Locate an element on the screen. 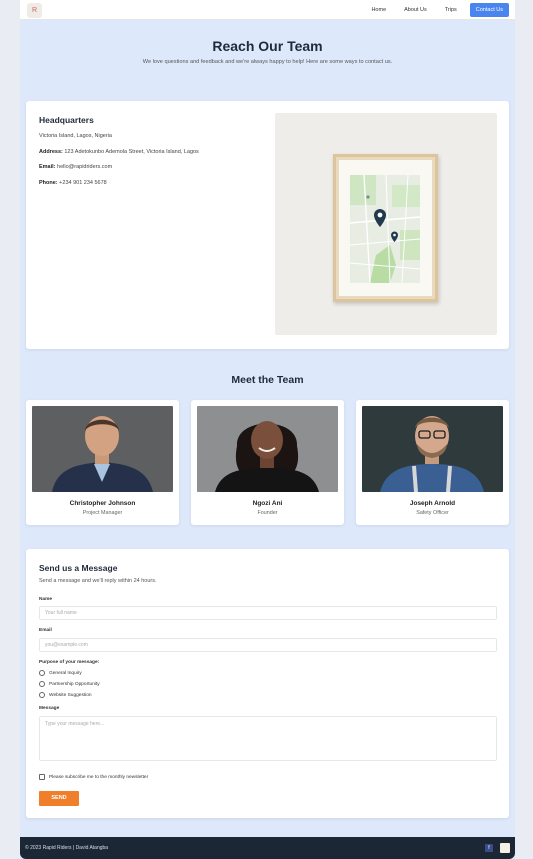  map-illustration is located at coordinates (385, 229).